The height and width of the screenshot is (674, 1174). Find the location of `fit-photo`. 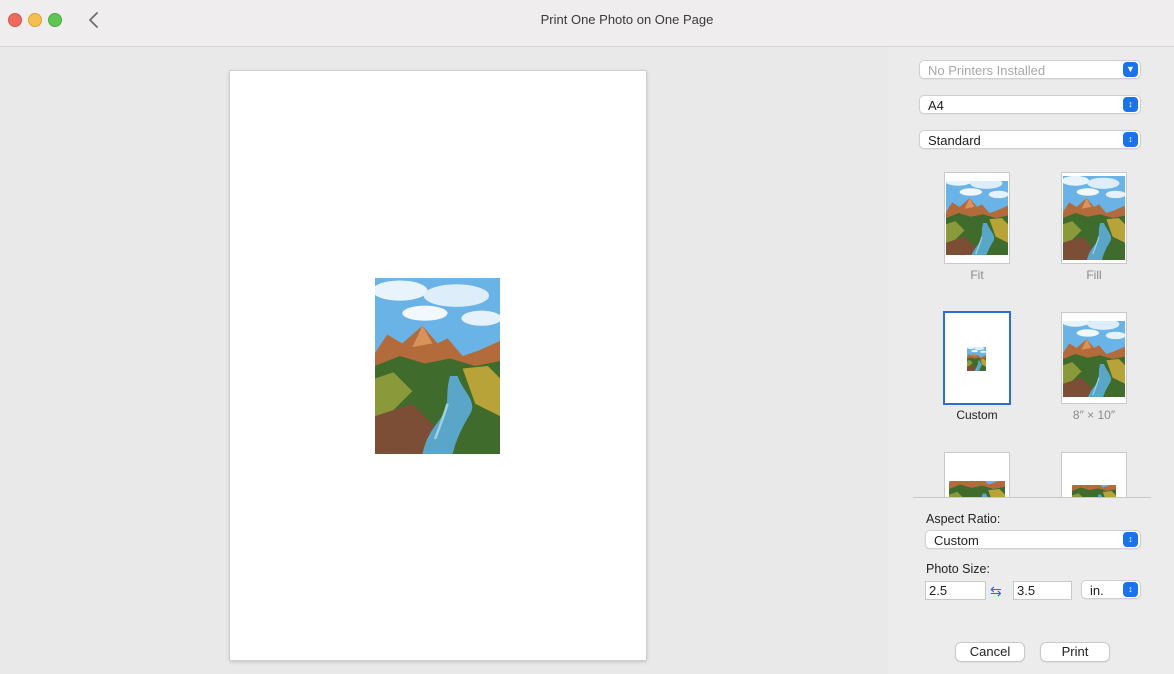

fit-photo is located at coordinates (977, 218).